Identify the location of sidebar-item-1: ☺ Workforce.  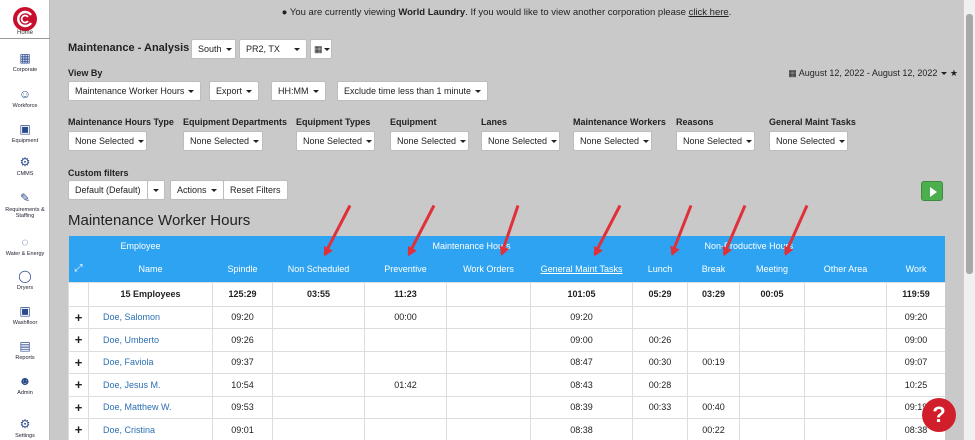
(25, 99).